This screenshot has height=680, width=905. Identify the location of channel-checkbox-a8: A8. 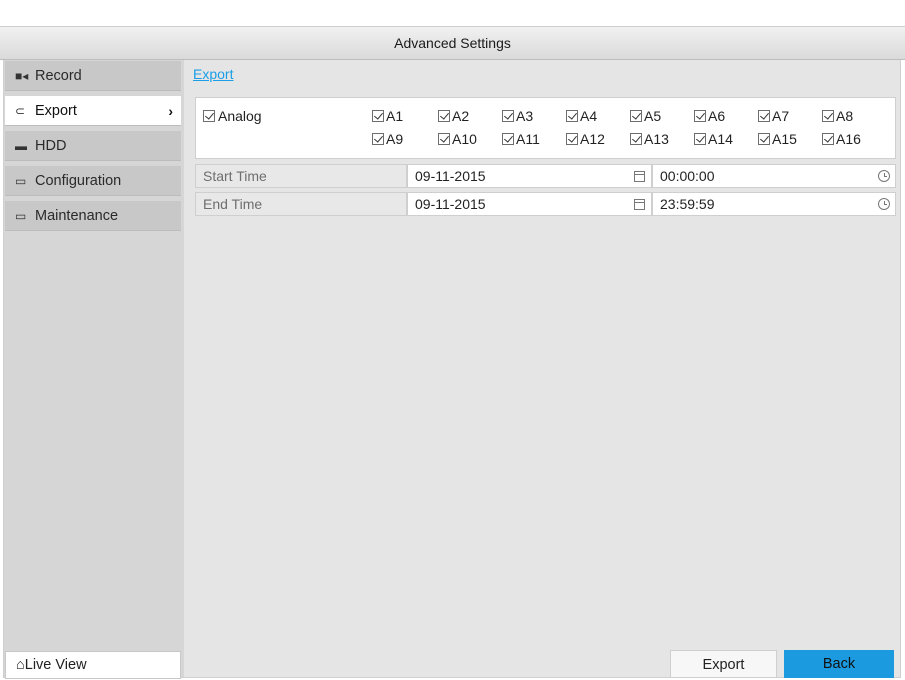
(837, 116).